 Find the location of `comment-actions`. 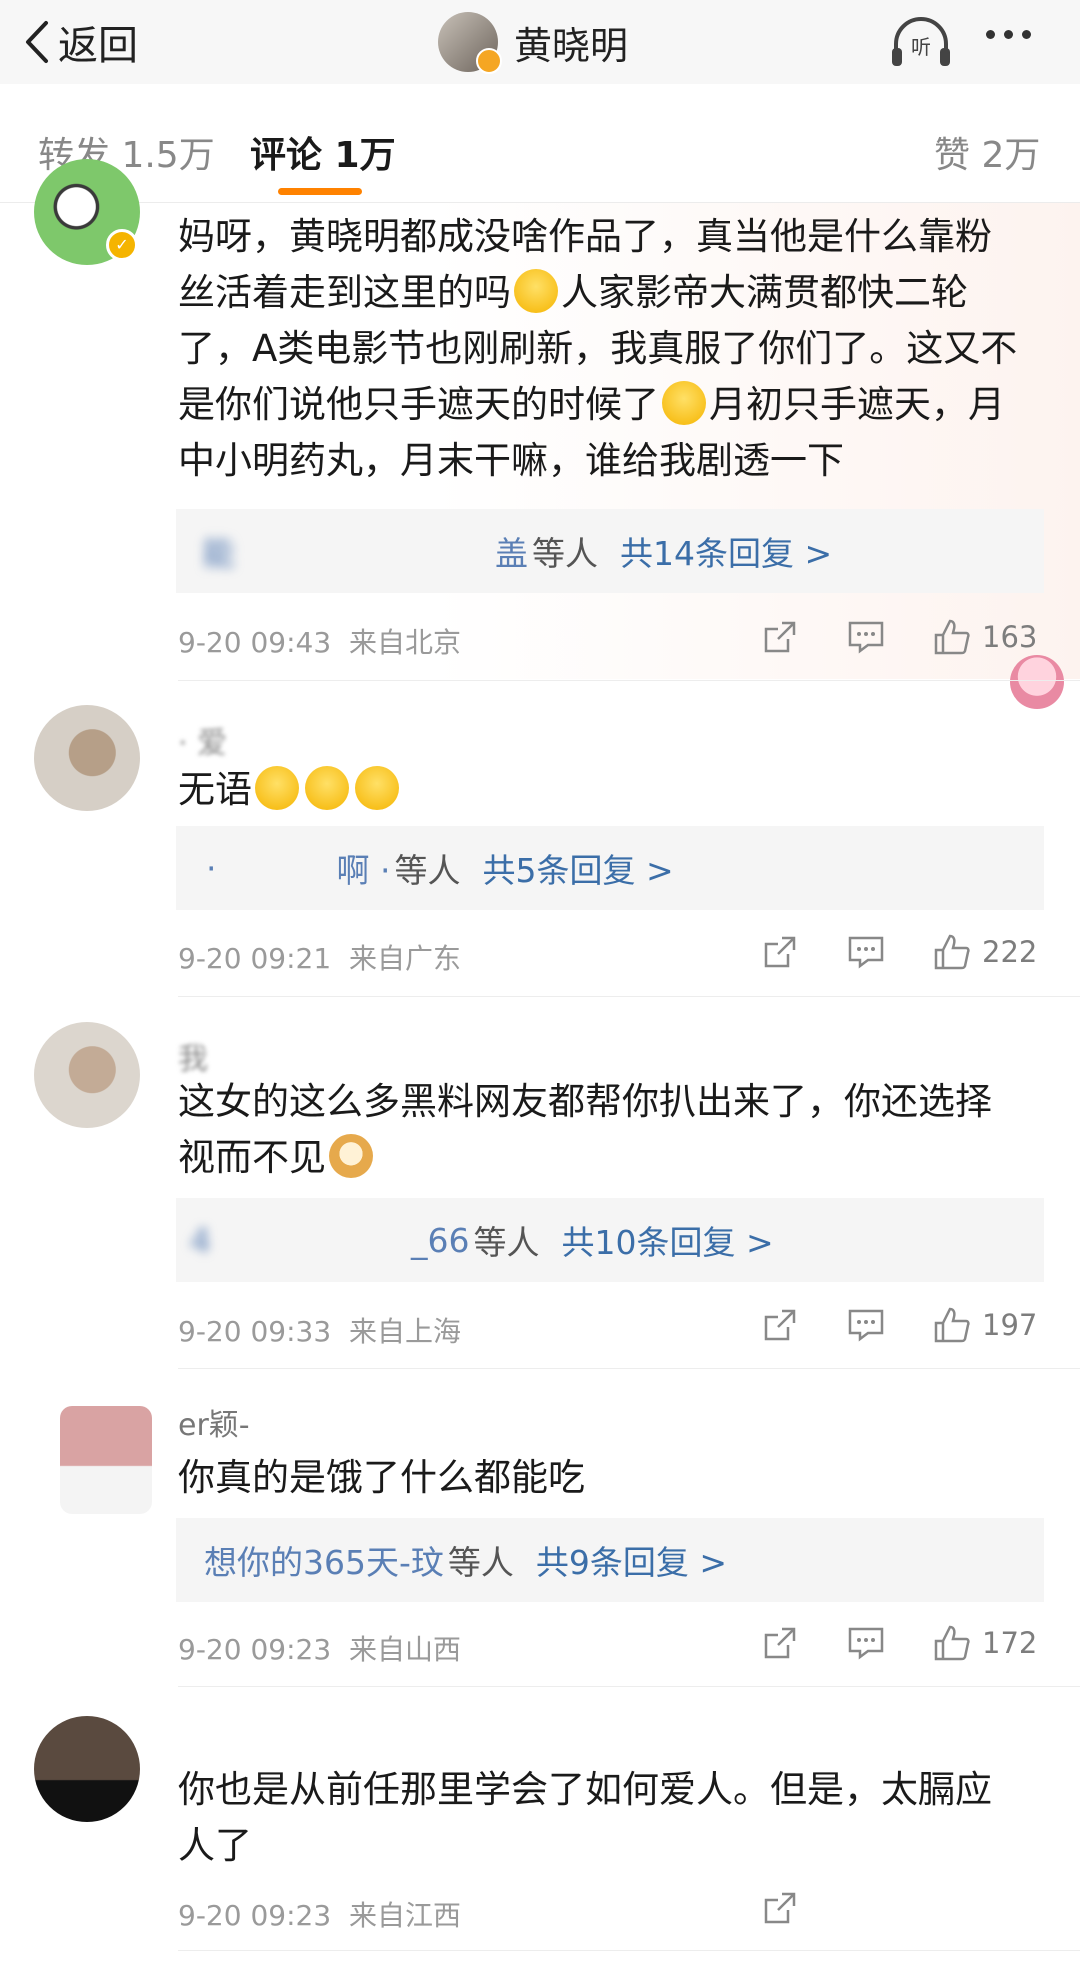

comment-actions is located at coordinates (780, 1908).